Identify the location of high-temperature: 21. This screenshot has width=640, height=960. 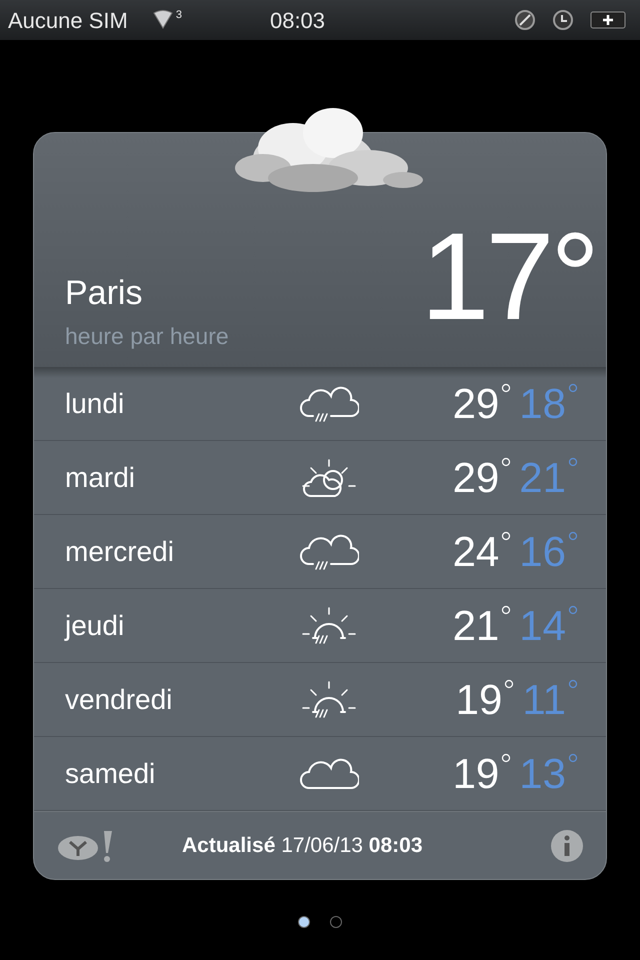
(476, 625).